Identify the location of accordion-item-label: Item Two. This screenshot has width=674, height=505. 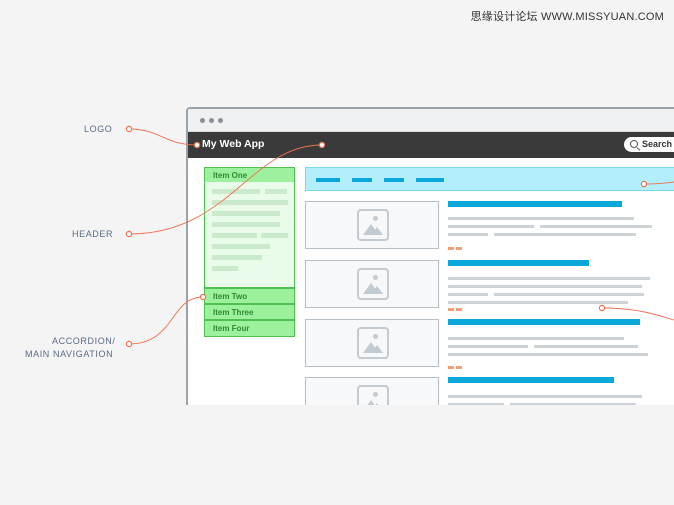
(230, 296).